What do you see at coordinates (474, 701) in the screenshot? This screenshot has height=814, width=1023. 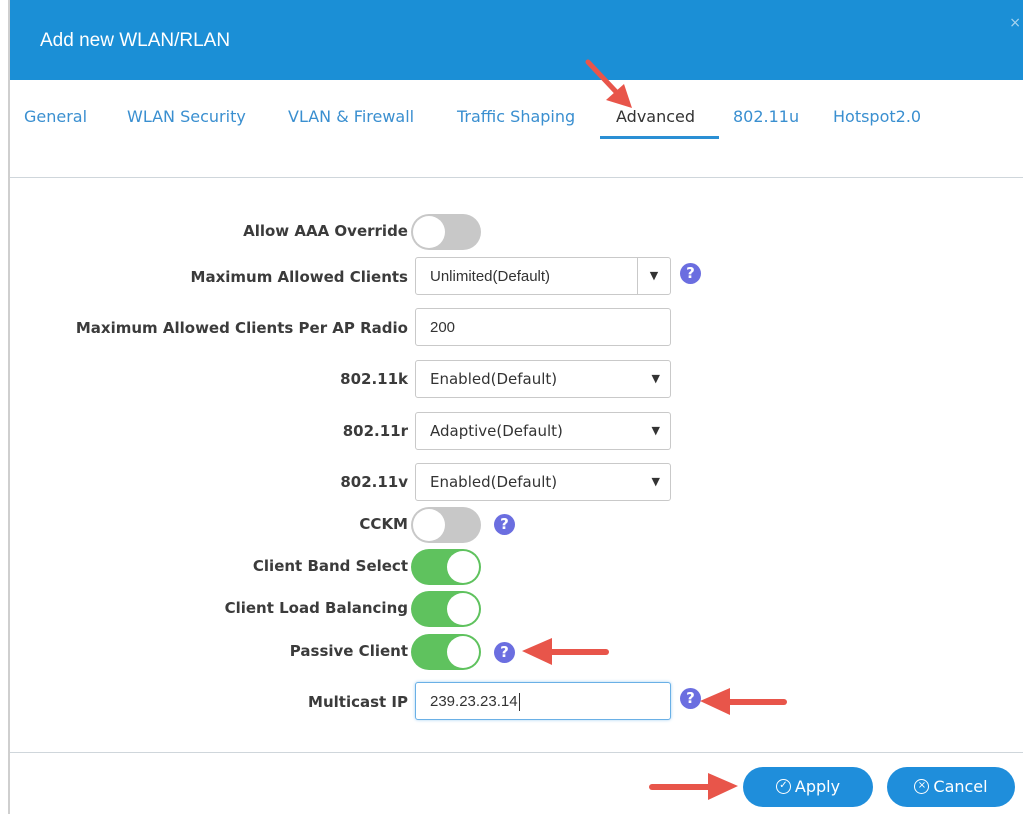 I see `multicast-ip-value: 239.23.23.14` at bounding box center [474, 701].